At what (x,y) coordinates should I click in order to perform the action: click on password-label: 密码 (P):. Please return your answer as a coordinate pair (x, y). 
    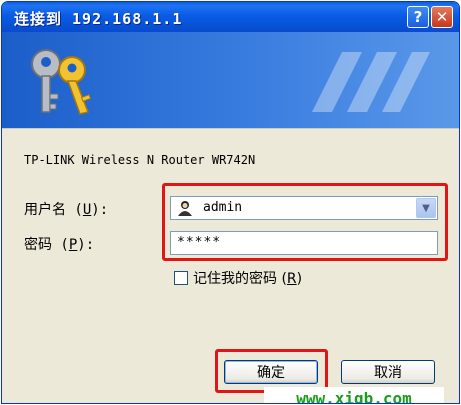
    Looking at the image, I should click on (59, 244).